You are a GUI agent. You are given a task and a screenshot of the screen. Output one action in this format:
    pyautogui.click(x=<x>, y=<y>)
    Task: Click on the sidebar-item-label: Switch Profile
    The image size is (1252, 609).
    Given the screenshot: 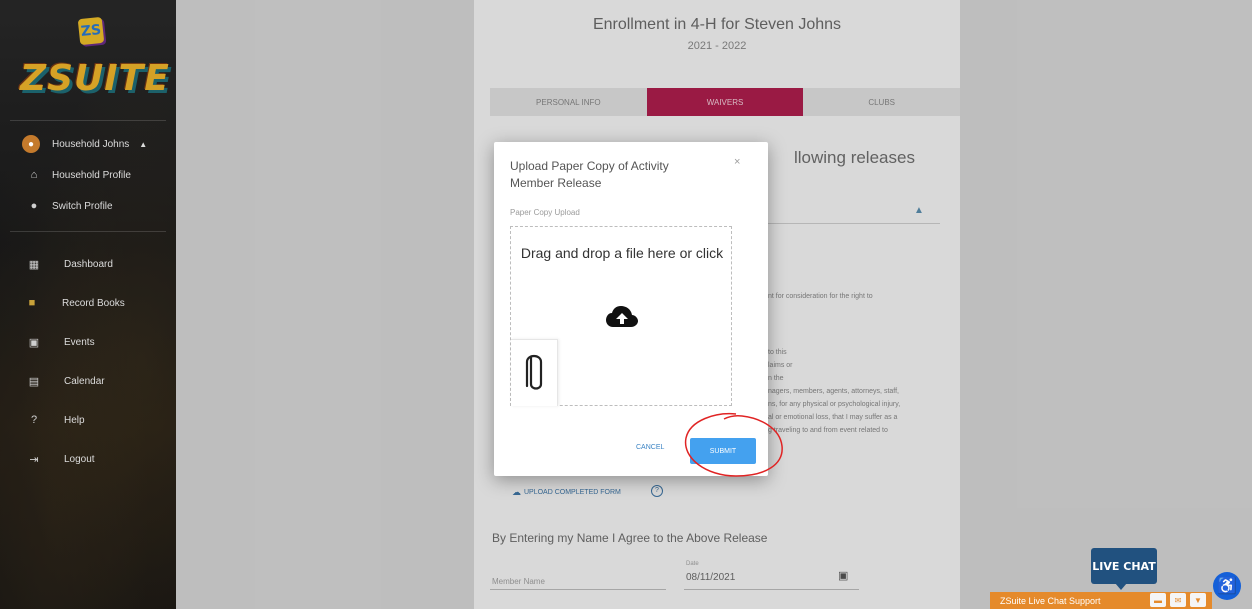 What is the action you would take?
    pyautogui.click(x=82, y=206)
    